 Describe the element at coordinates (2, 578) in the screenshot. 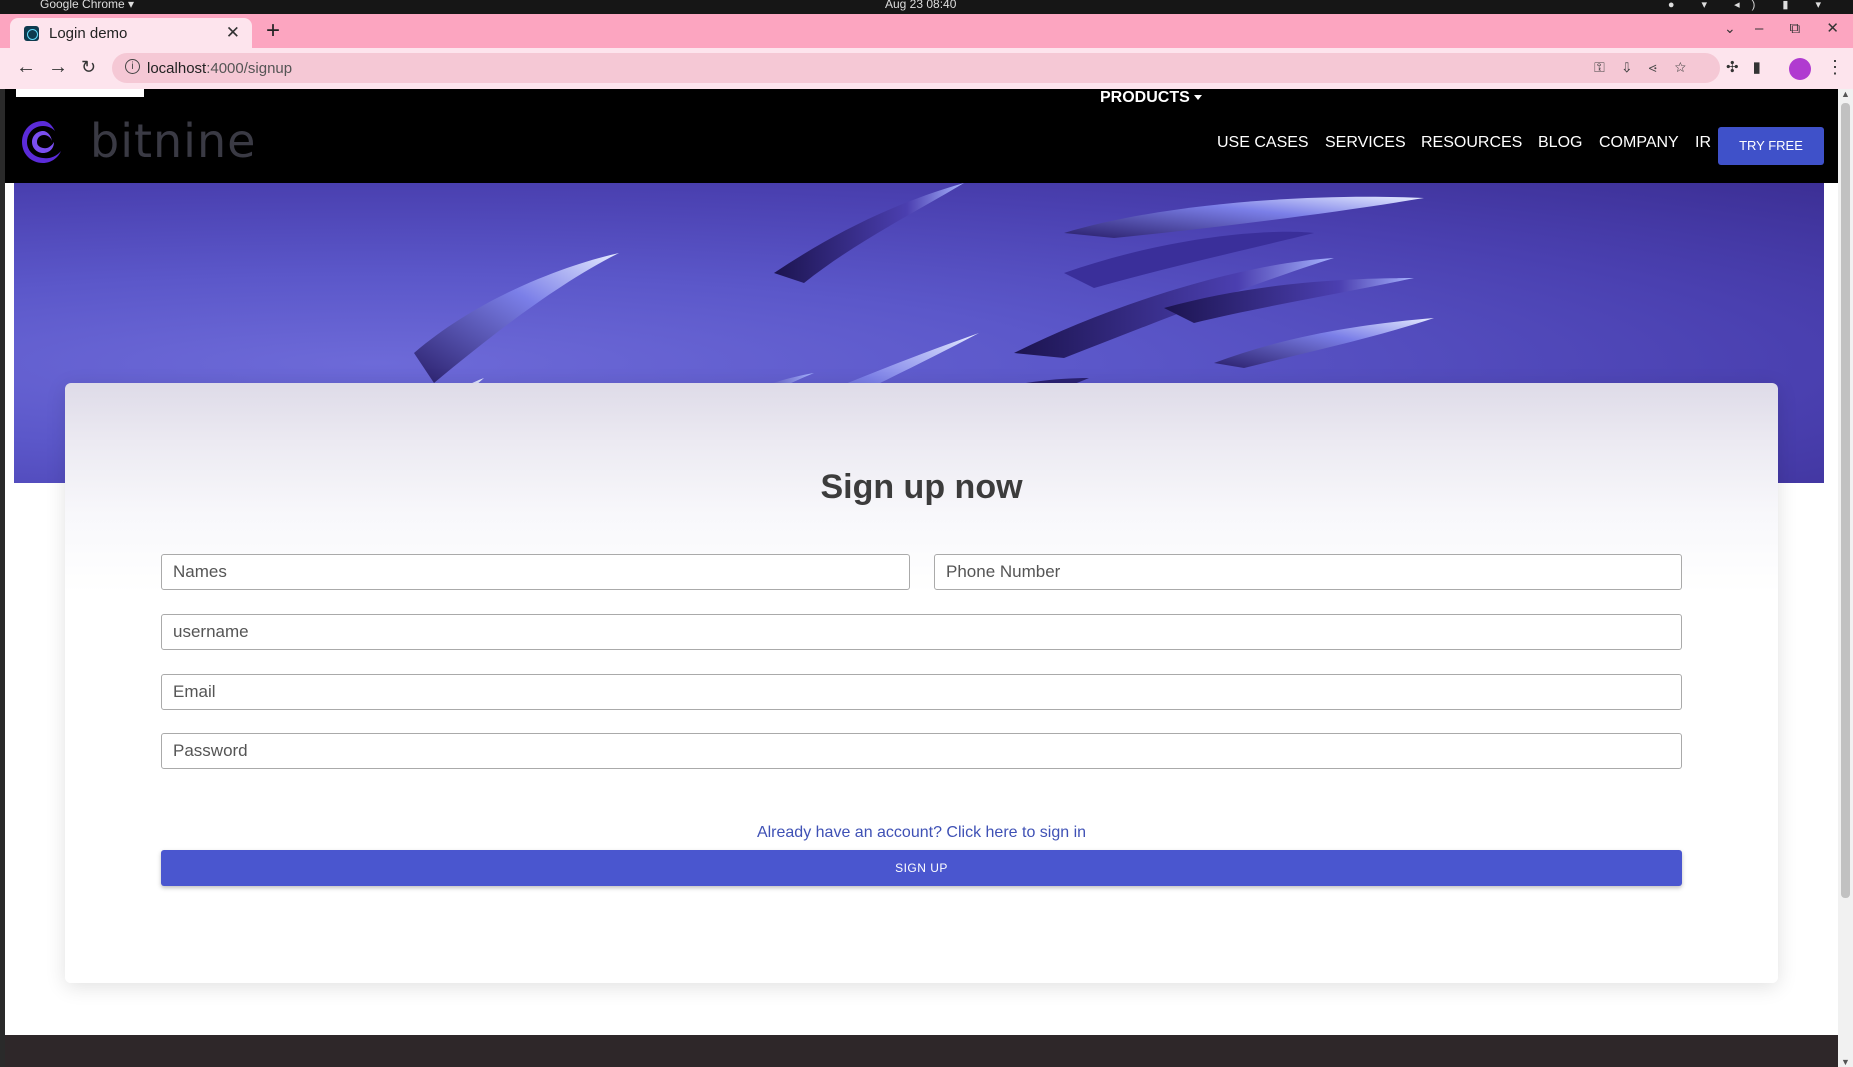

I see `left-edge` at that location.